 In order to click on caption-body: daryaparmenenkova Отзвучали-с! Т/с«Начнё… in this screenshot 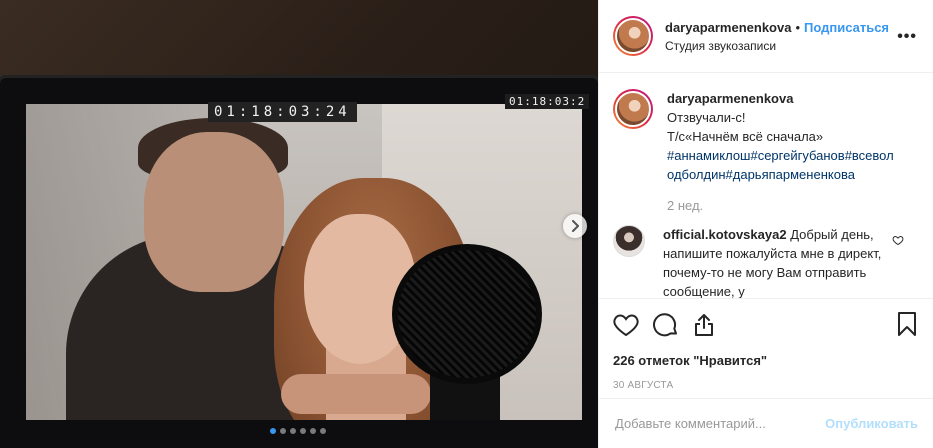, I will do `click(782, 136)`.